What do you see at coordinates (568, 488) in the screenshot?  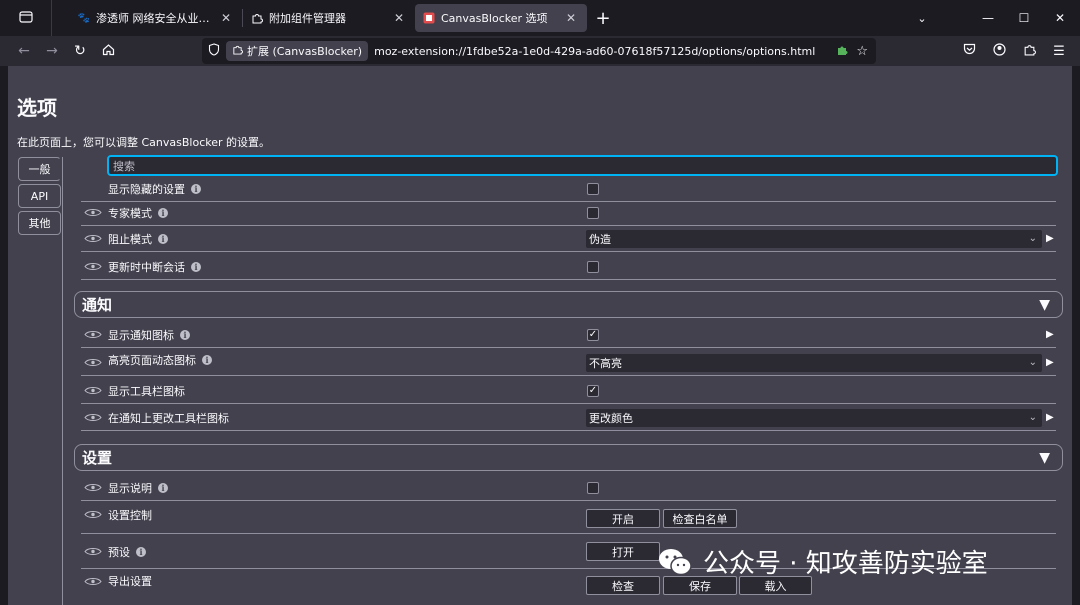 I see `setting-row-show-descriptions: 显示说明 i` at bounding box center [568, 488].